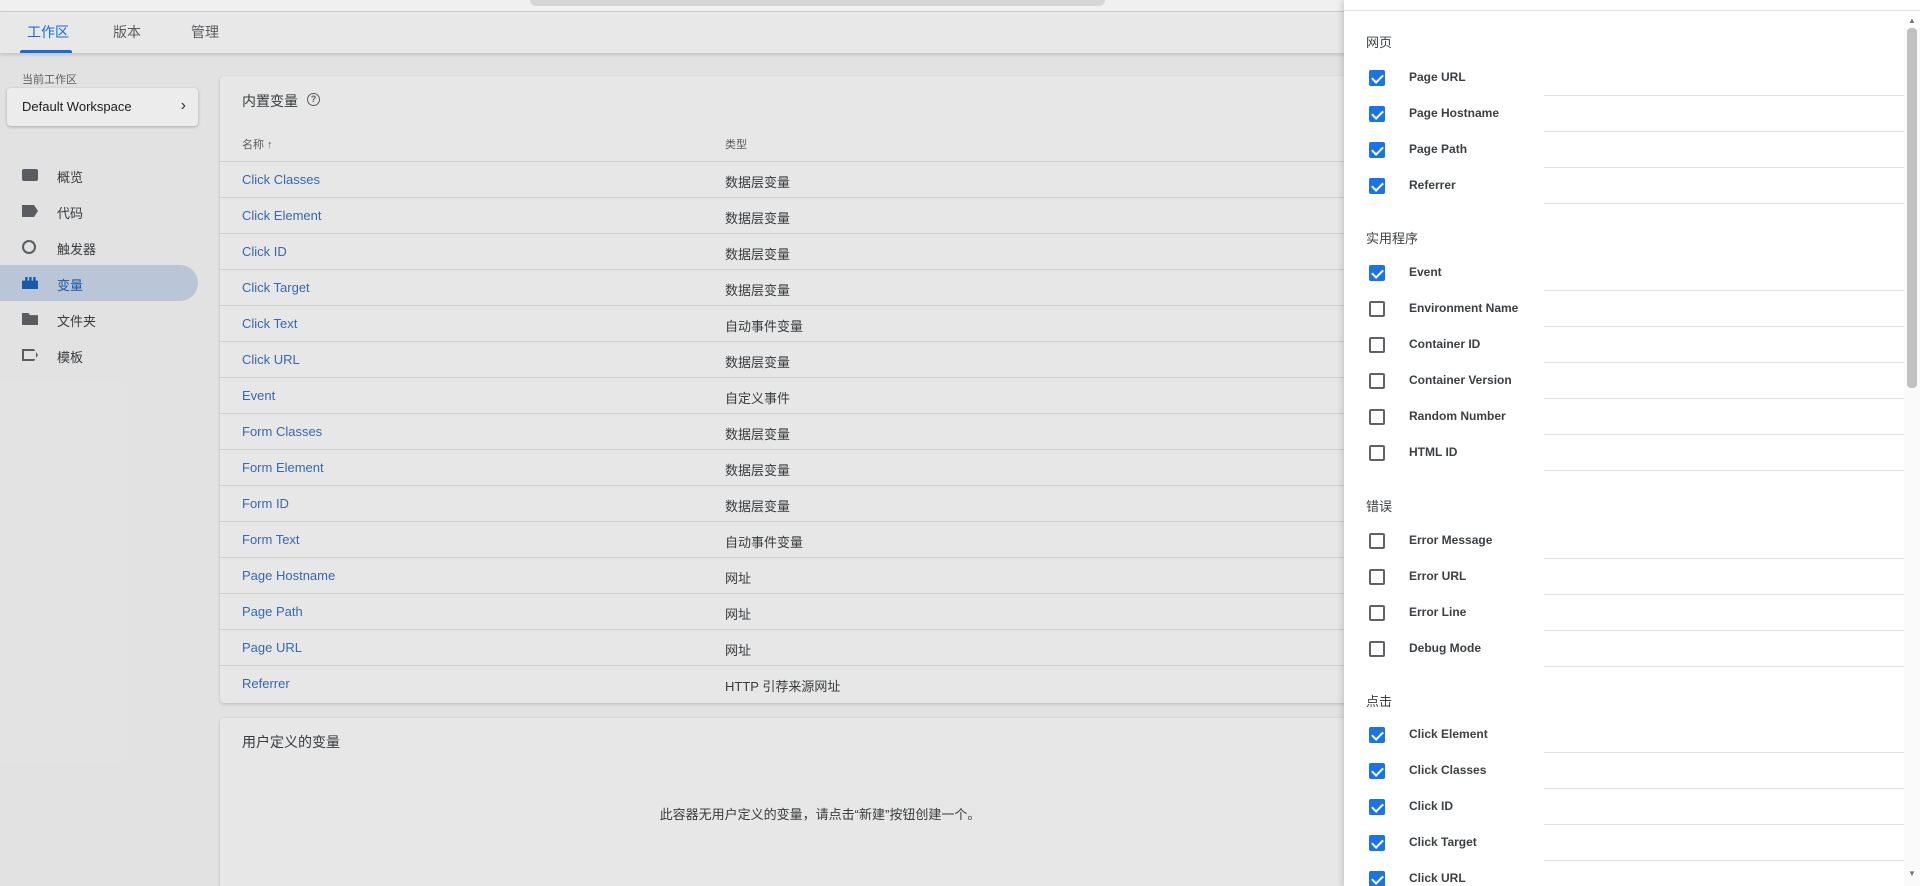 This screenshot has width=1920, height=886. Describe the element at coordinates (1624, 78) in the screenshot. I see `variable-option: Page URL` at that location.